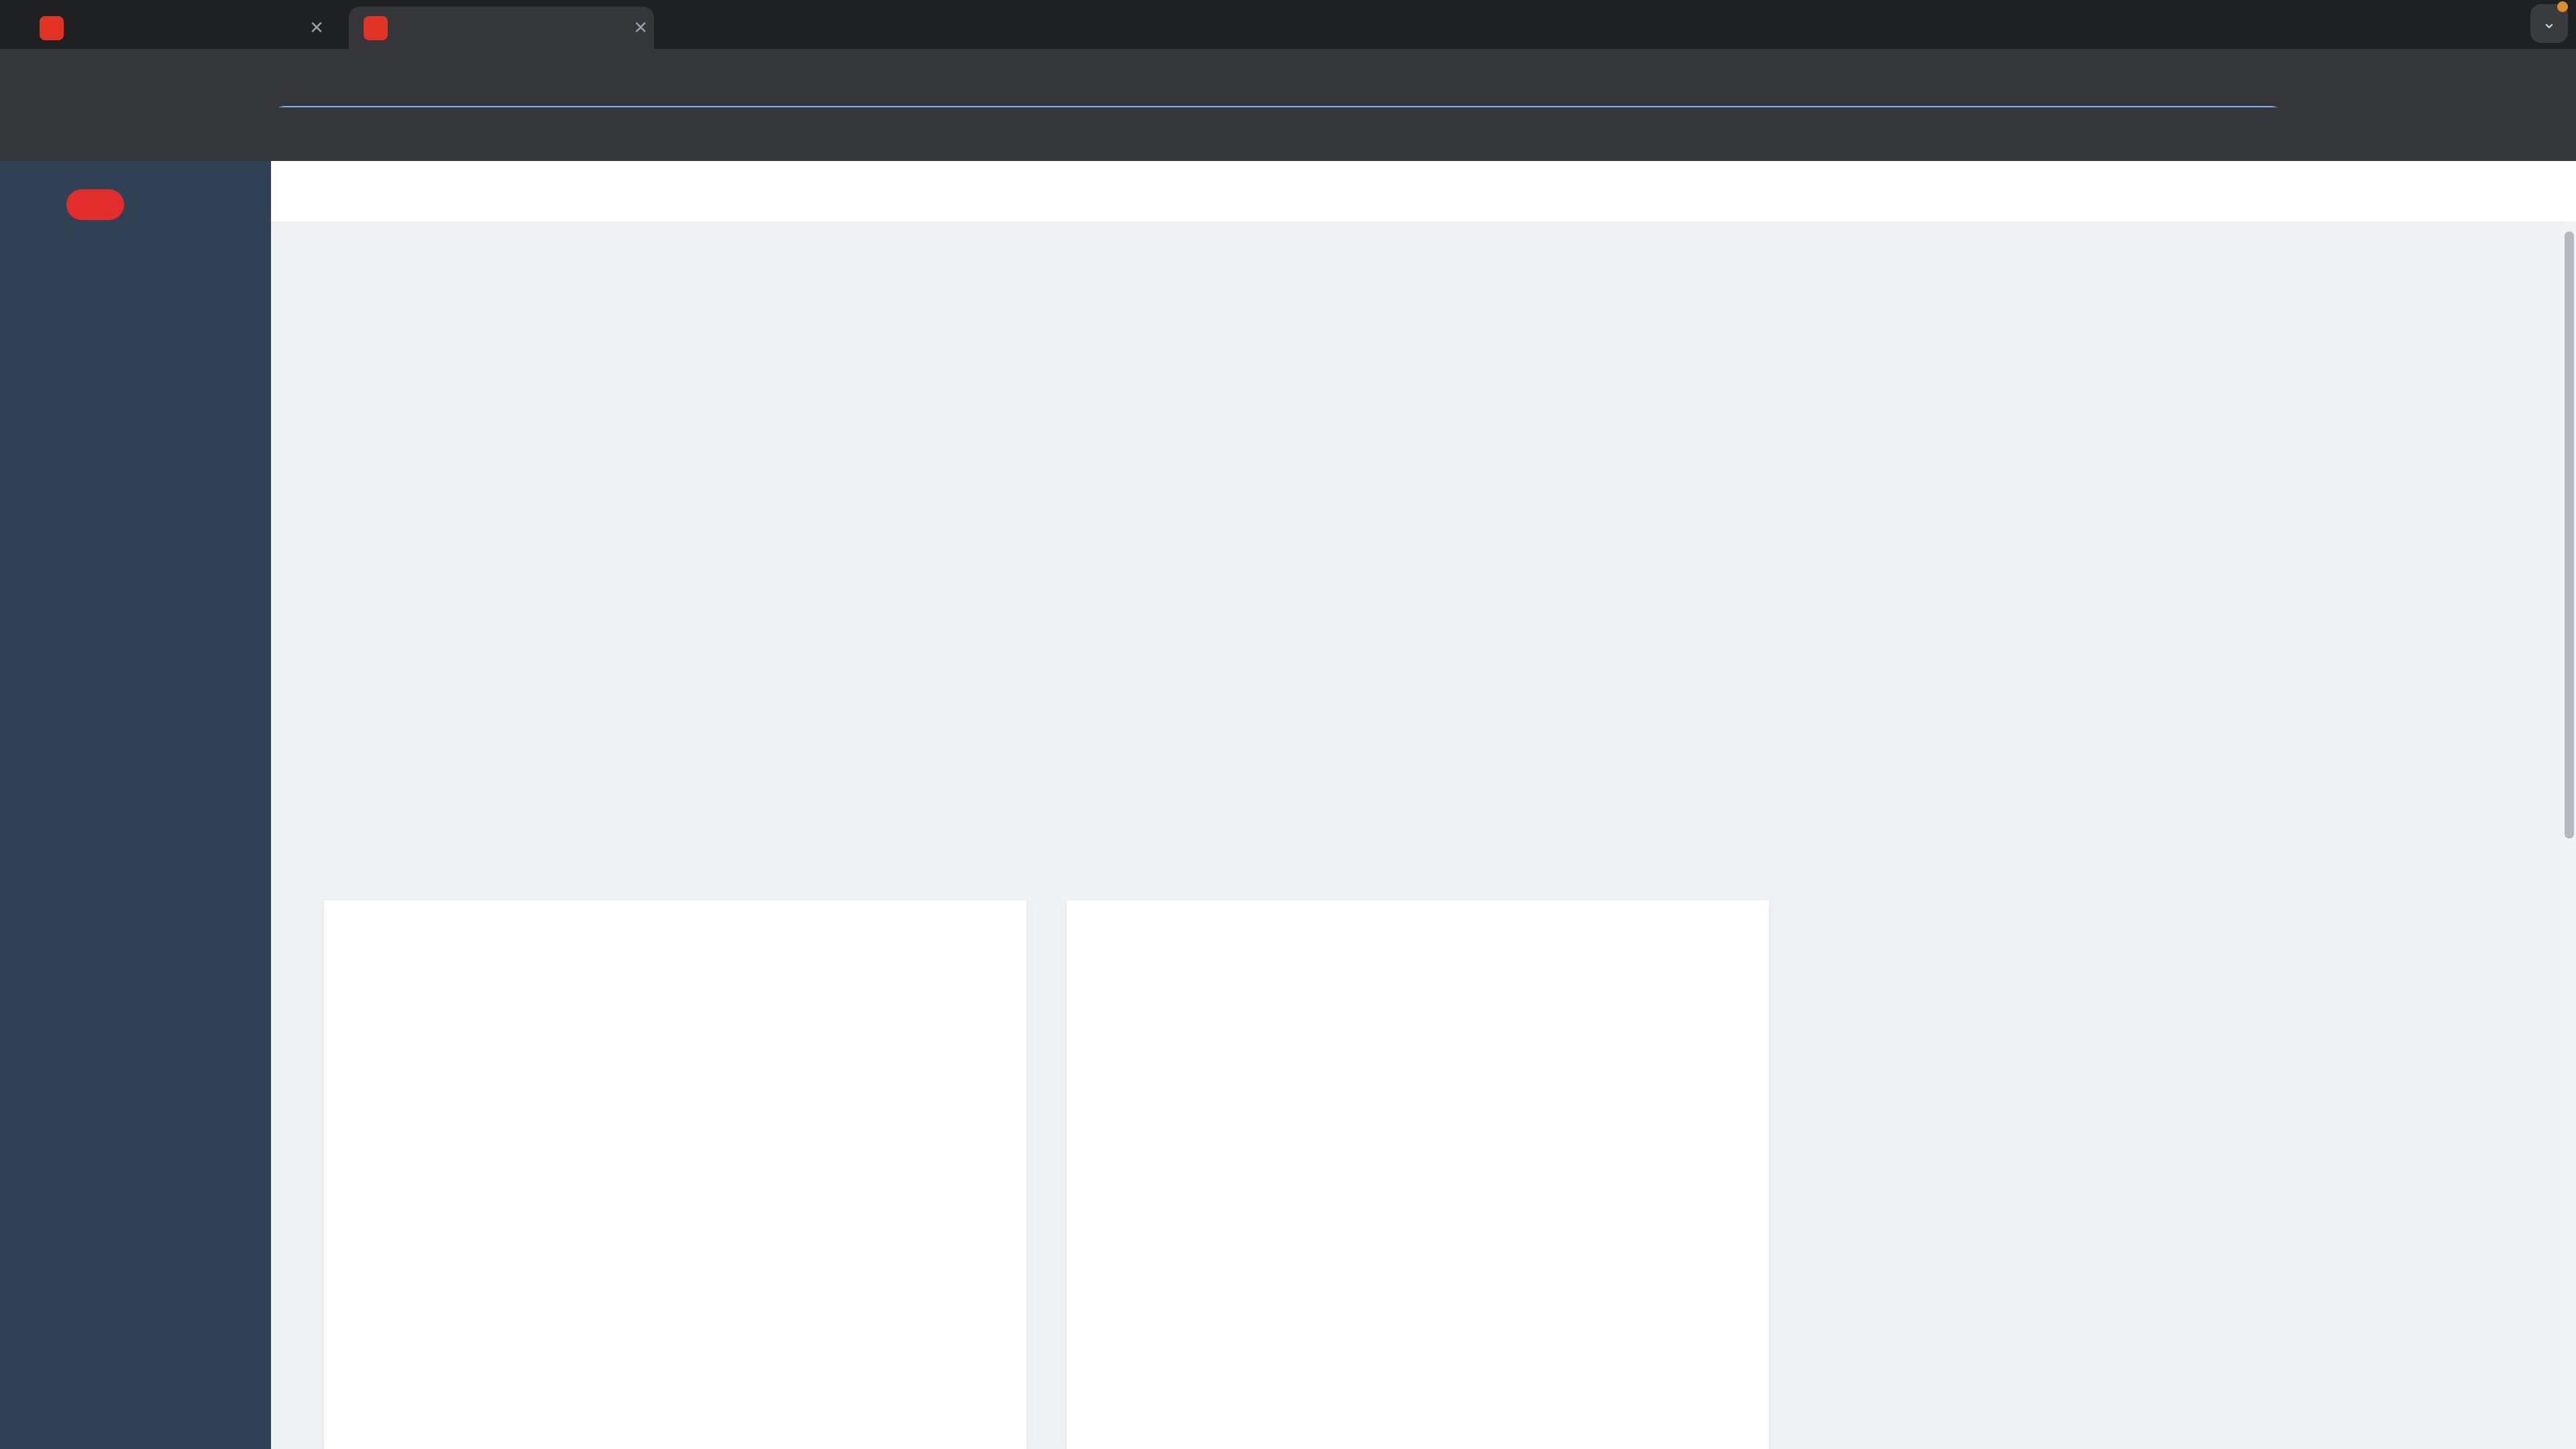 This screenshot has width=2576, height=1449. I want to click on new-tab-button, so click(687, 28).